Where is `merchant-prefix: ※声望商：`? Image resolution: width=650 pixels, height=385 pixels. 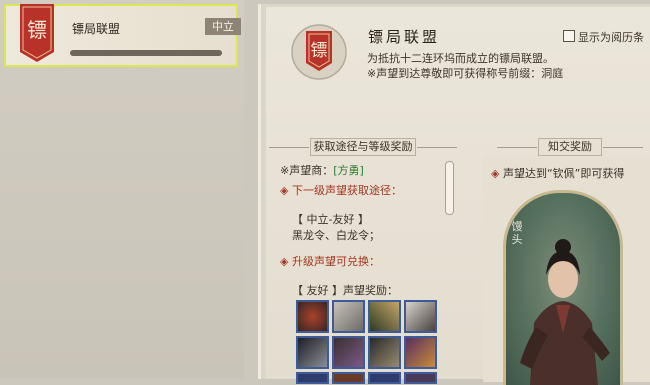
merchant-prefix: ※声望商： is located at coordinates (307, 170).